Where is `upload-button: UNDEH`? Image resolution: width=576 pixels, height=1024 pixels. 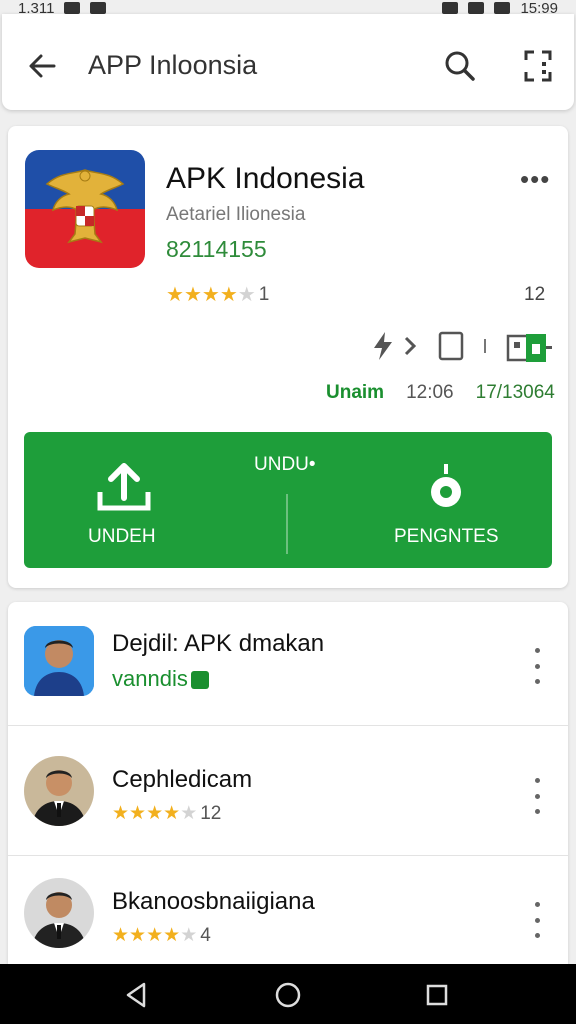
upload-button: UNDEH is located at coordinates (134, 504).